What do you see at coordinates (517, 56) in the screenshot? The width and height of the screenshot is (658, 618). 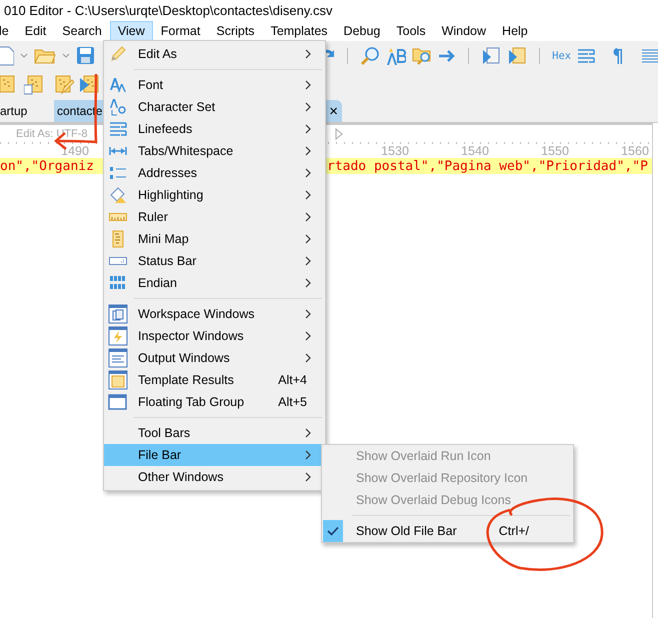 I see `run-template-icon` at bounding box center [517, 56].